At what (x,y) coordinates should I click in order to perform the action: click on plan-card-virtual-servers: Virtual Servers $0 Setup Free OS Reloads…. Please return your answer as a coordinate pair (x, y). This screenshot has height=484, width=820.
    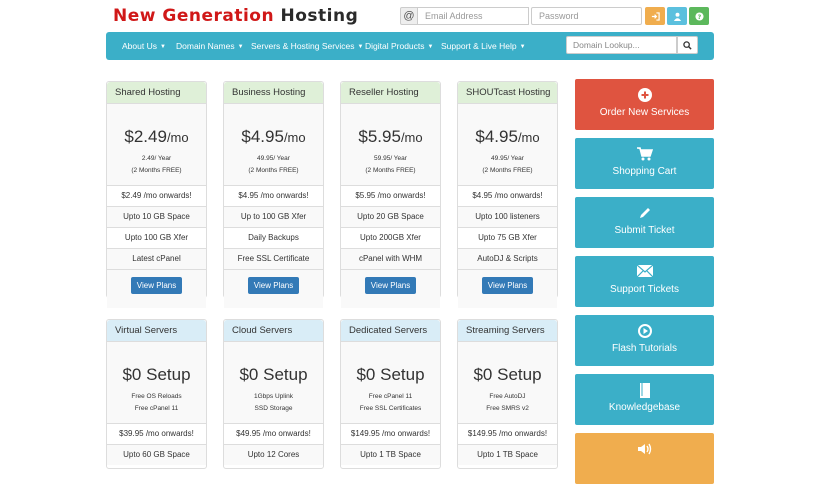
    Looking at the image, I should click on (156, 394).